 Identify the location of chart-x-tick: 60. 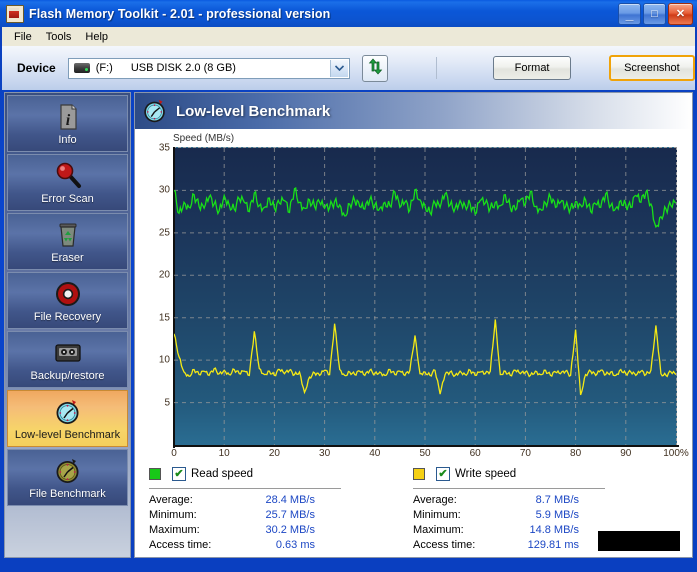
(475, 453).